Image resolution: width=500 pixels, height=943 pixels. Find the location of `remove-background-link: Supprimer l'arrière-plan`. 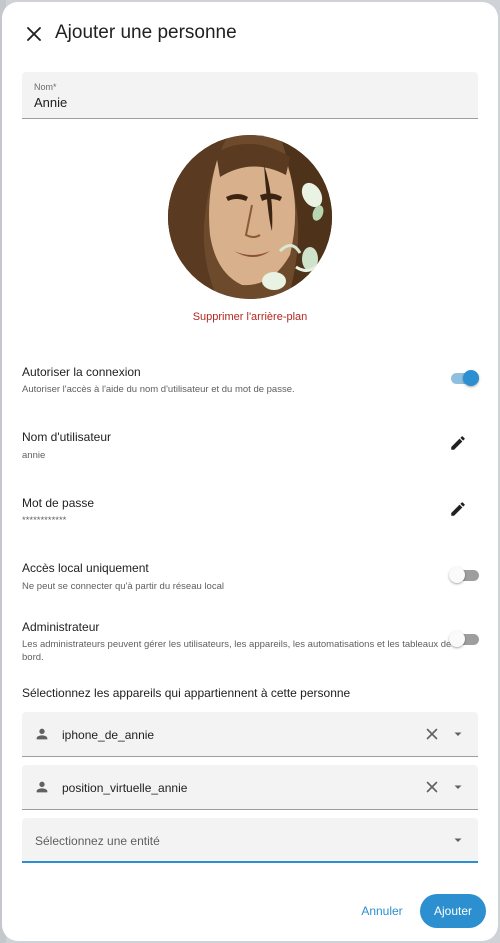

remove-background-link: Supprimer l'arrière-plan is located at coordinates (250, 317).